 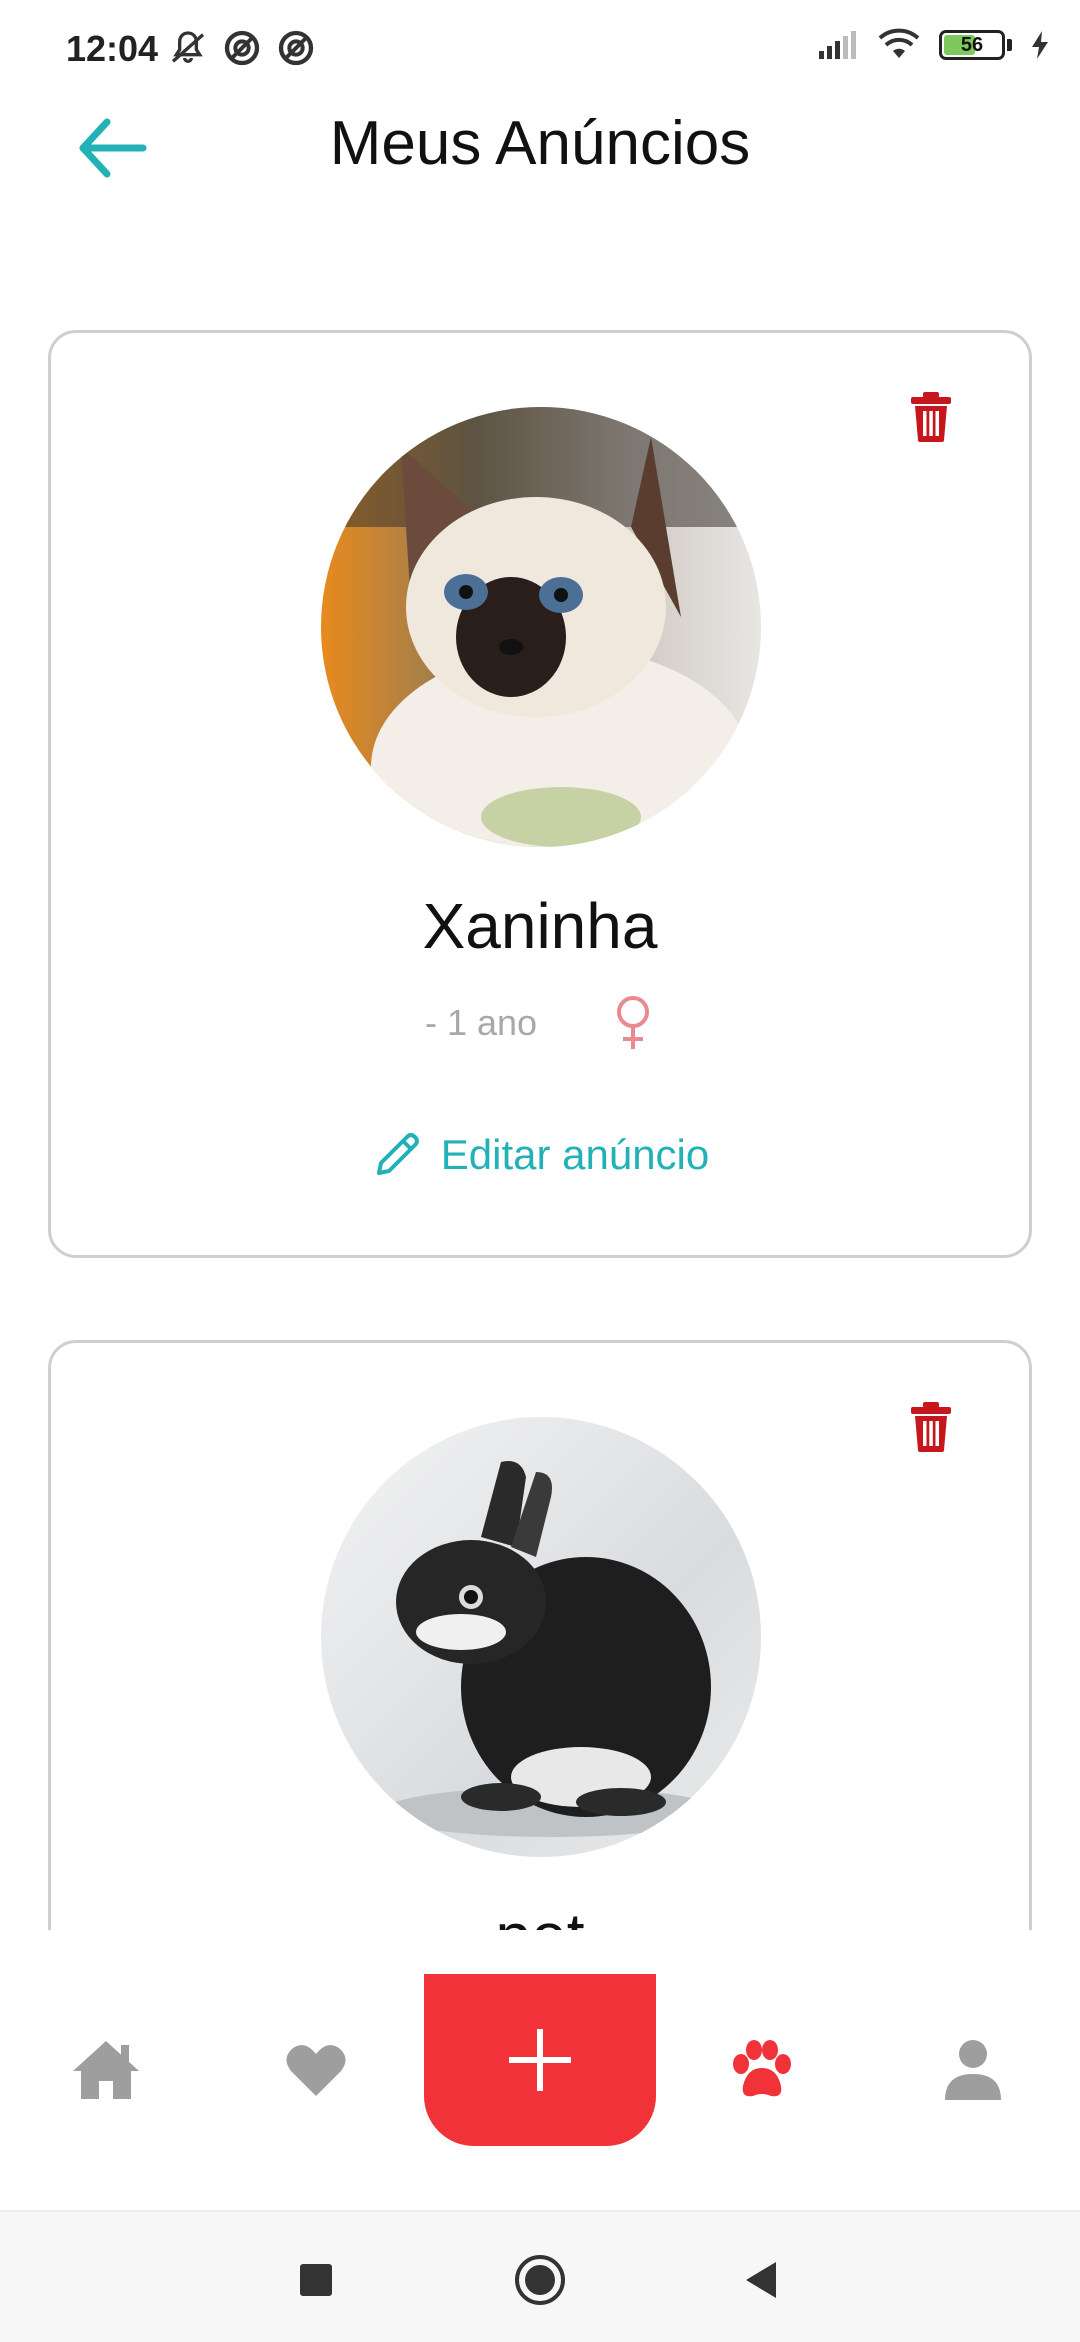 I want to click on charging-icon, so click(x=1040, y=45).